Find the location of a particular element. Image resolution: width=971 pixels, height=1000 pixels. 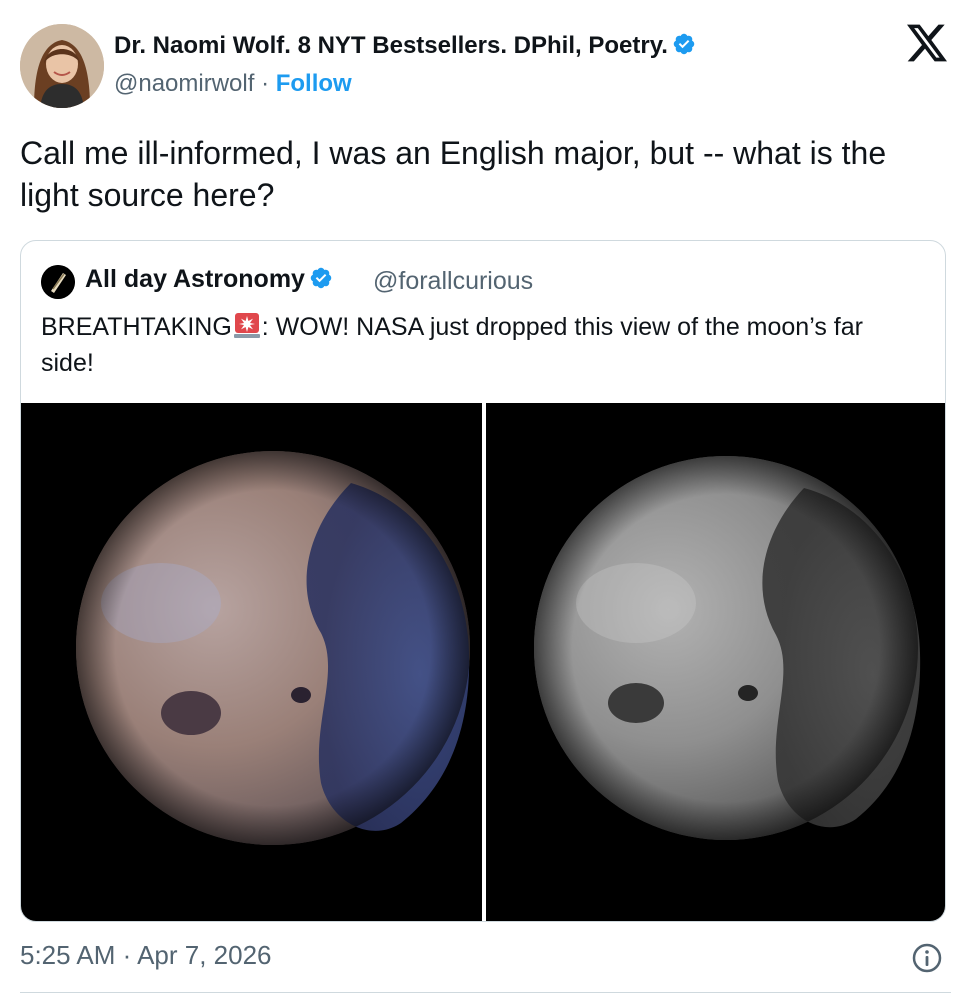

quoted-author-handle: @forallcurious is located at coordinates (453, 281).